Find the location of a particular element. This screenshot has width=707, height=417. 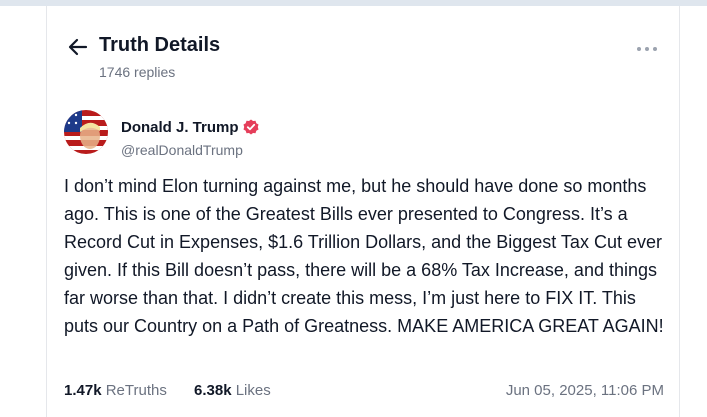

likes-count: 6.38k is located at coordinates (213, 390).